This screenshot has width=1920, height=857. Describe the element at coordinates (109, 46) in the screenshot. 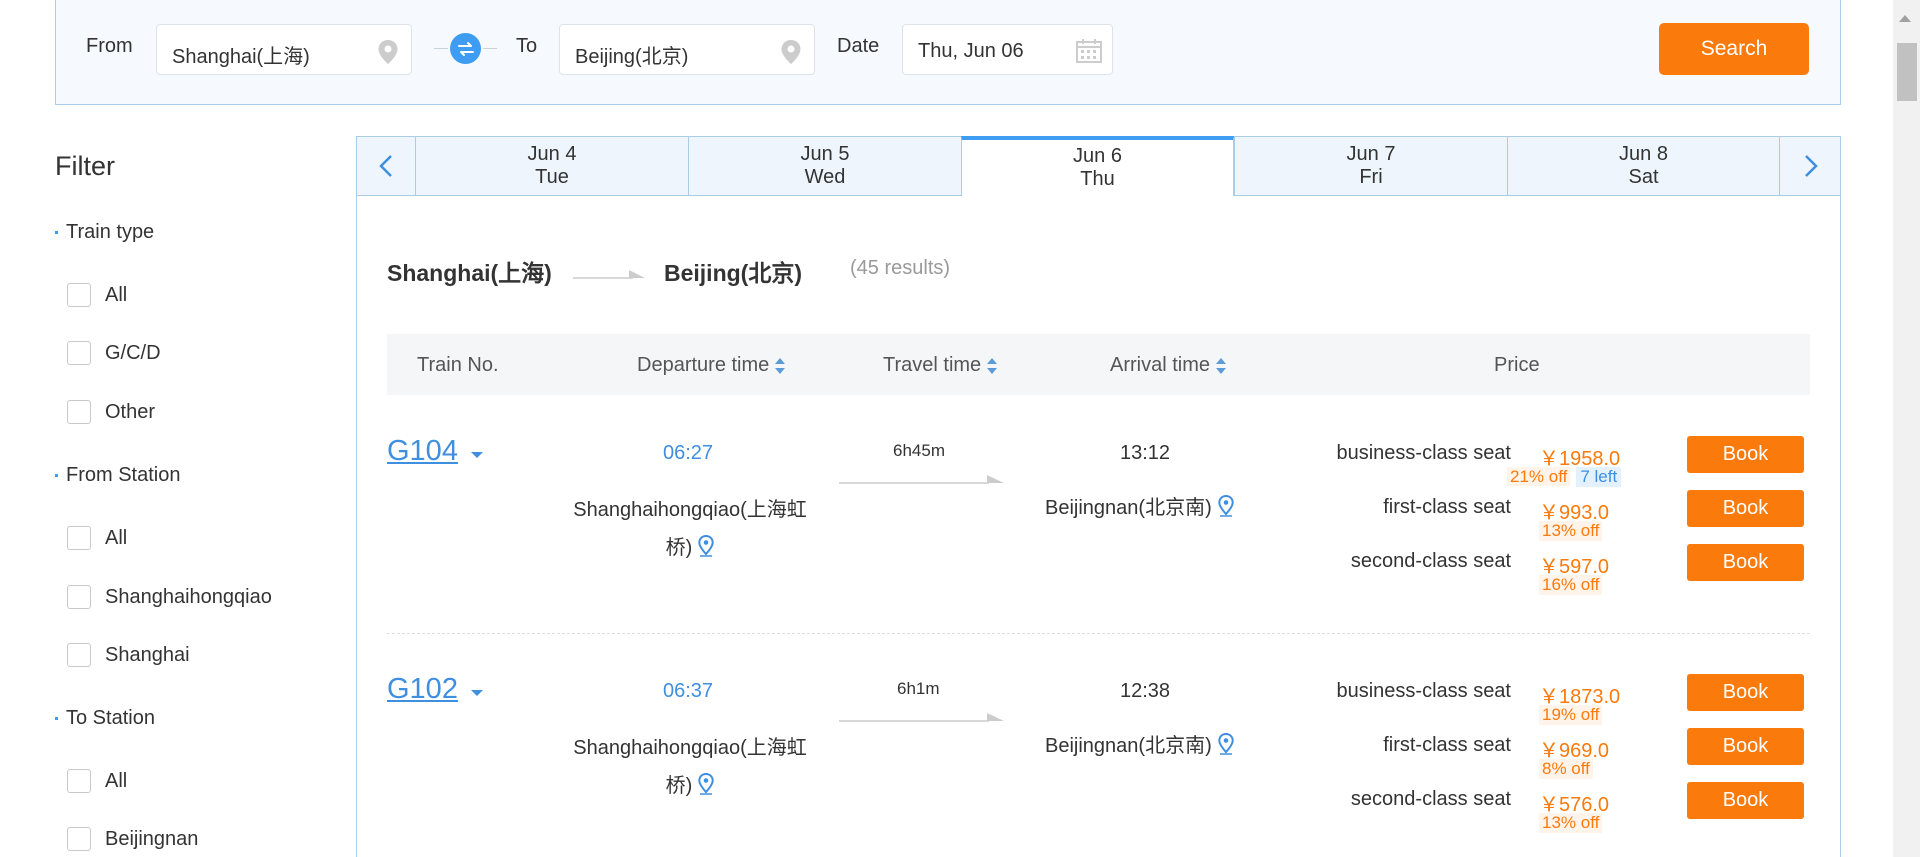

I see `from-label: From` at that location.